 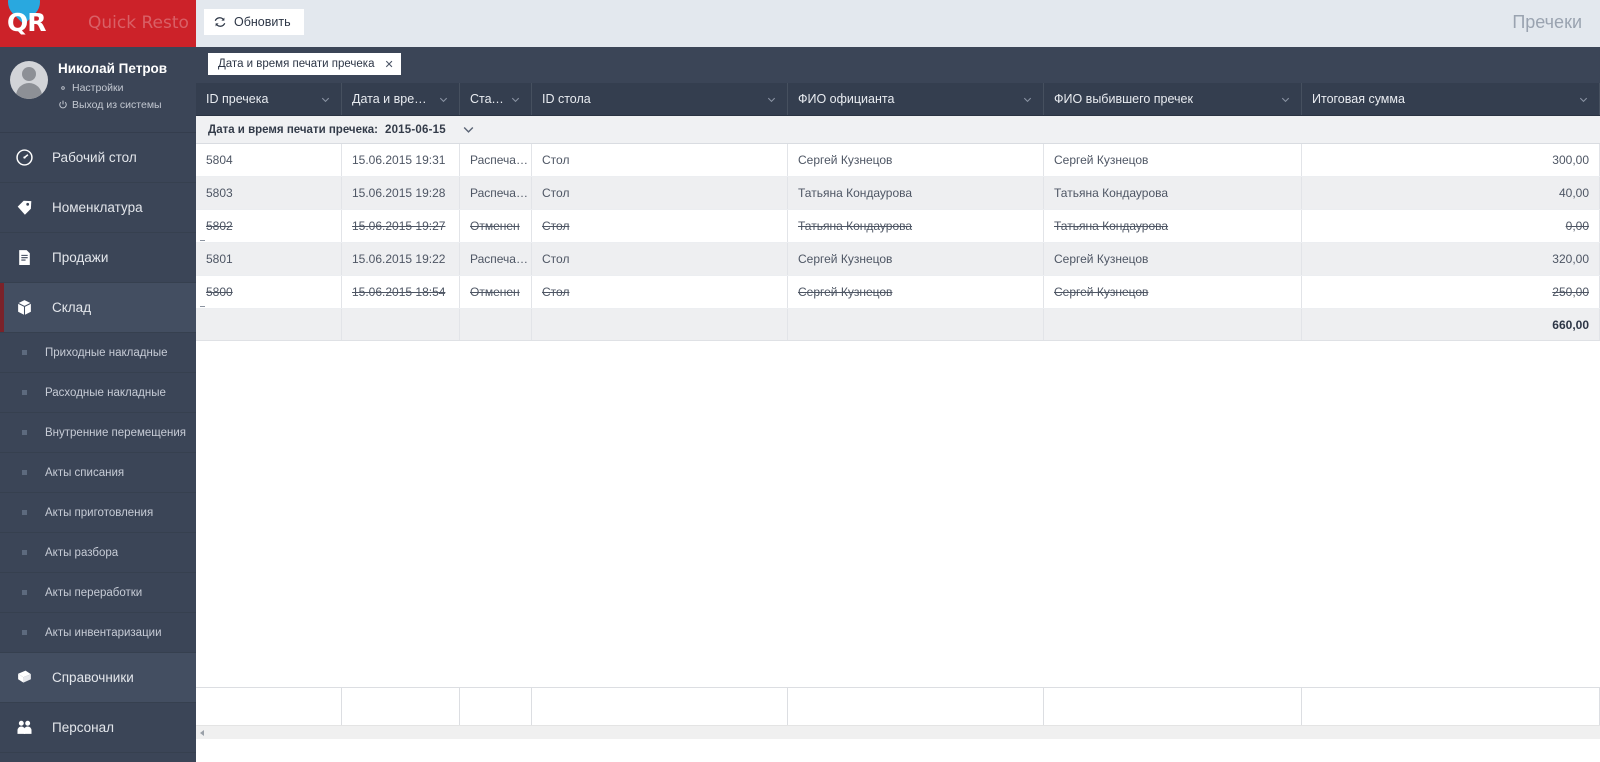 What do you see at coordinates (1451, 160) in the screenshot?
I see `cell-total: 300,00` at bounding box center [1451, 160].